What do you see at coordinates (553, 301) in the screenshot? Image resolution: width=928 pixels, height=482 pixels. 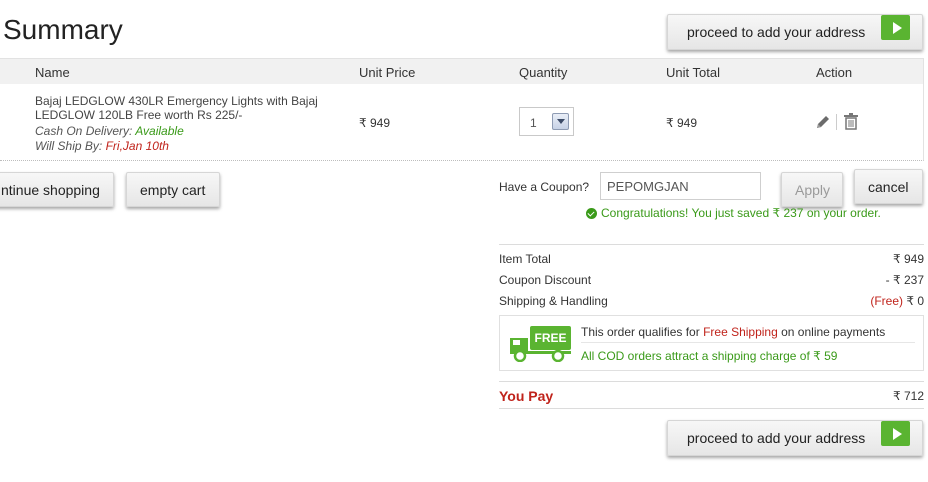 I see `shipping-label: Shipping & Handling` at bounding box center [553, 301].